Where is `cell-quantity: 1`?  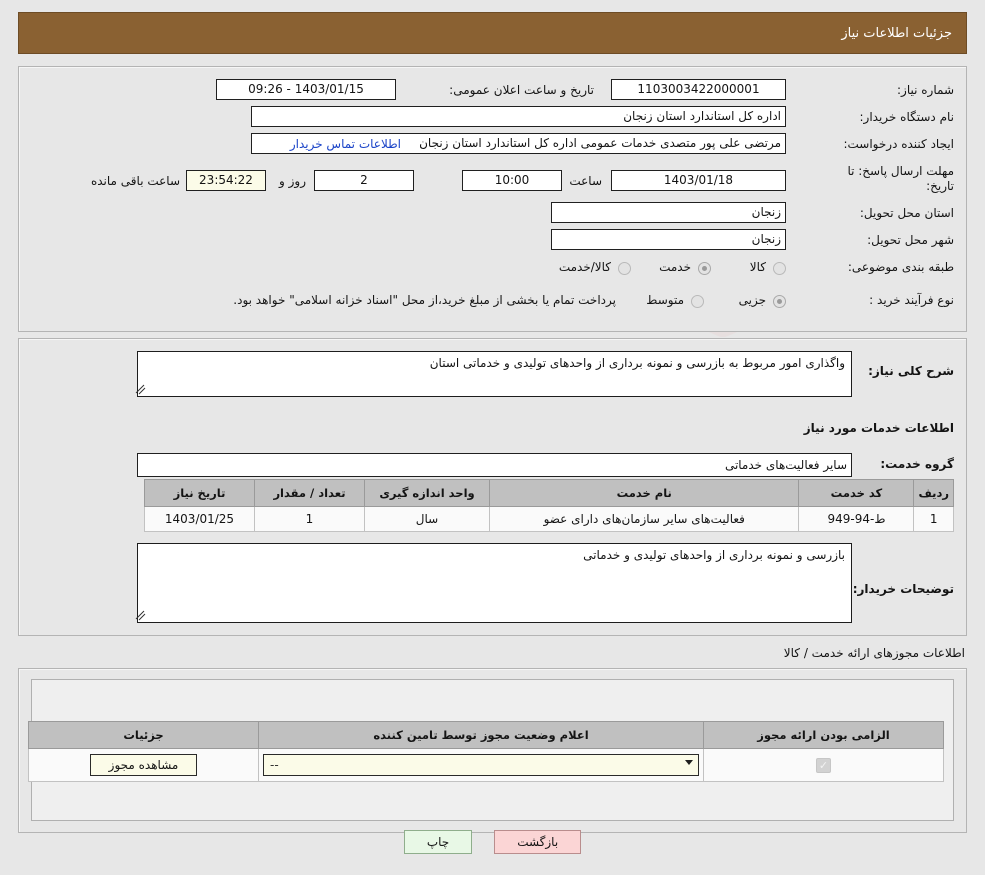 cell-quantity: 1 is located at coordinates (309, 519).